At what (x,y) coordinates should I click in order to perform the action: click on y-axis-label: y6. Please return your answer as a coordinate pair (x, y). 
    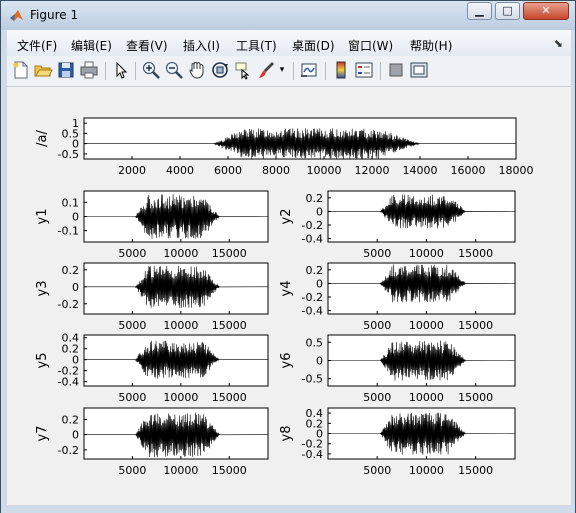
    Looking at the image, I should click on (286, 361).